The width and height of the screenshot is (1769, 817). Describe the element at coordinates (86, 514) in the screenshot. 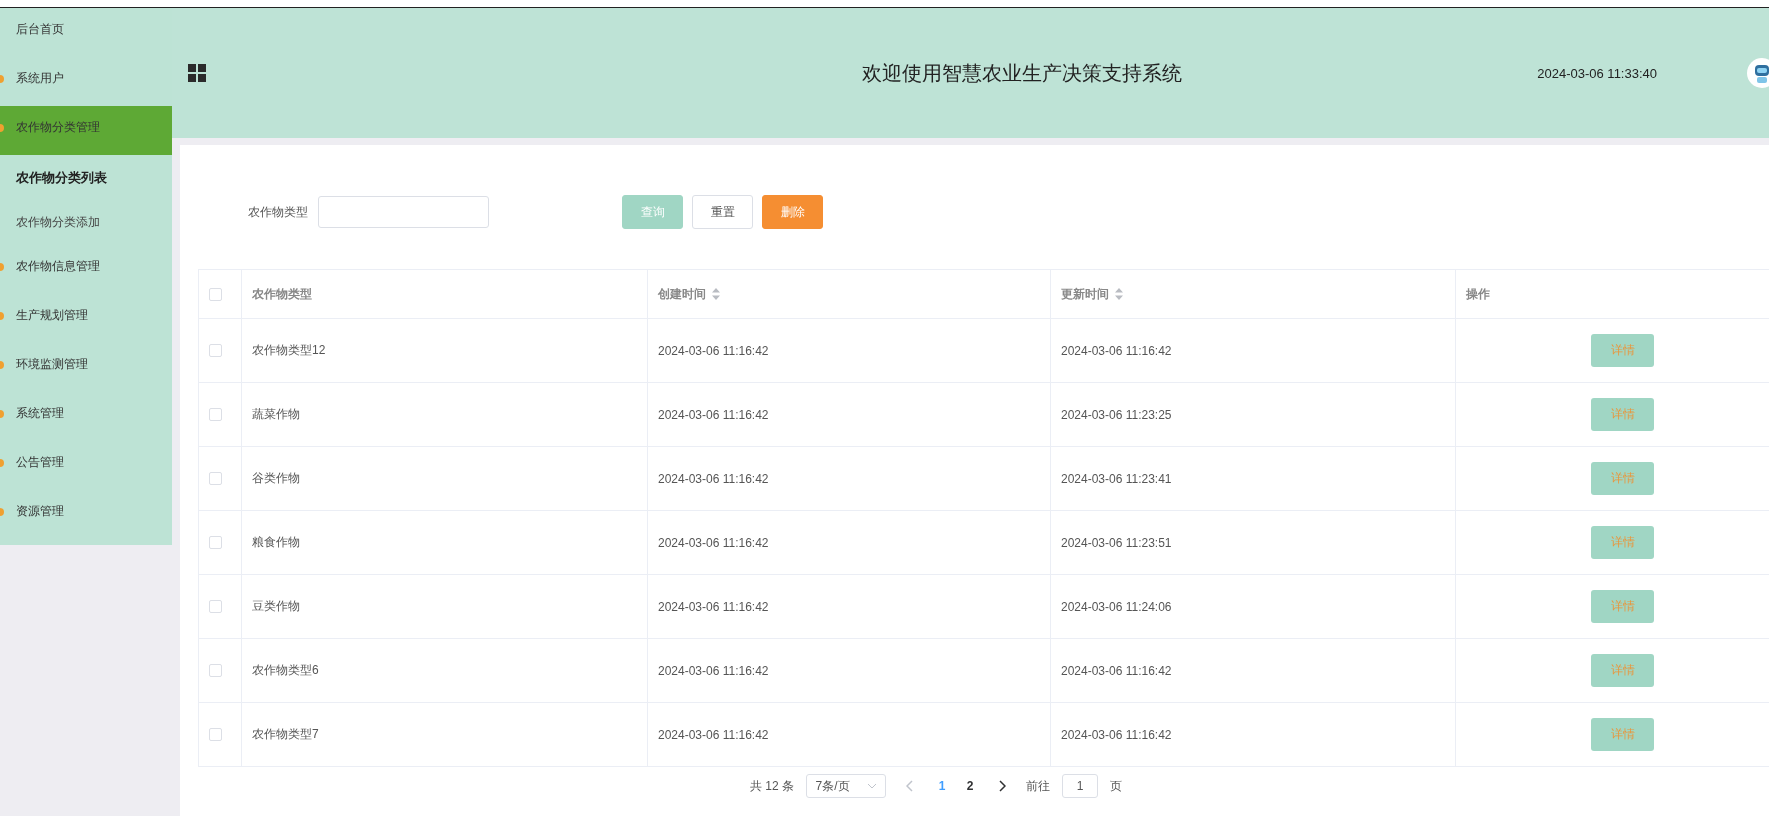

I see `sidebar-item: 资源管理` at that location.